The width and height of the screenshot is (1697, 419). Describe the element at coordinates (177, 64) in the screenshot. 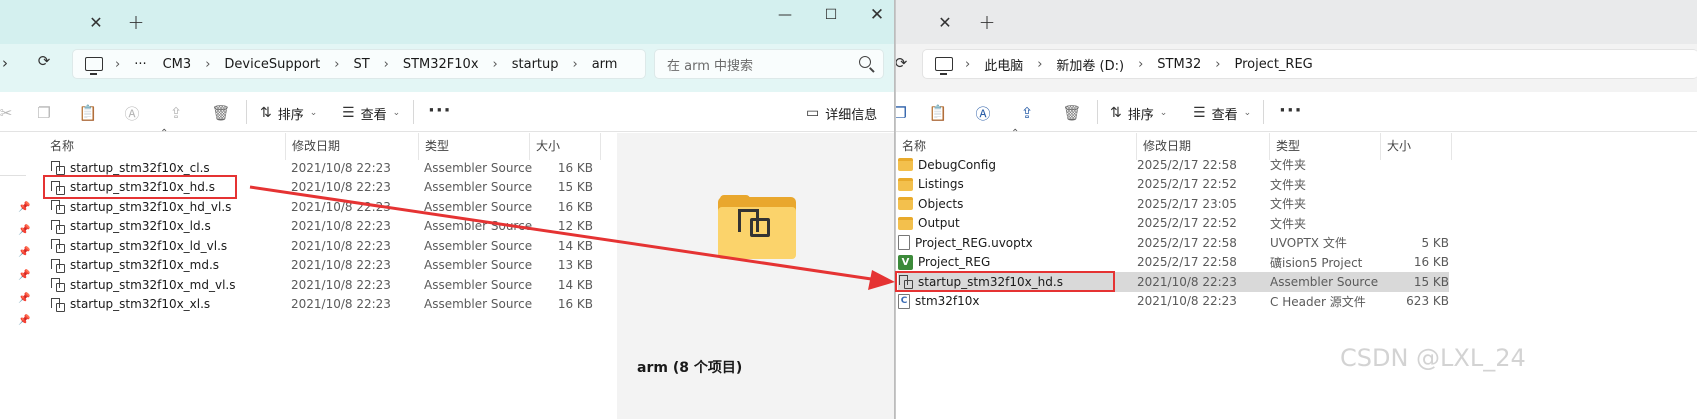

I see `breadcrumb-cm3: CM3` at that location.